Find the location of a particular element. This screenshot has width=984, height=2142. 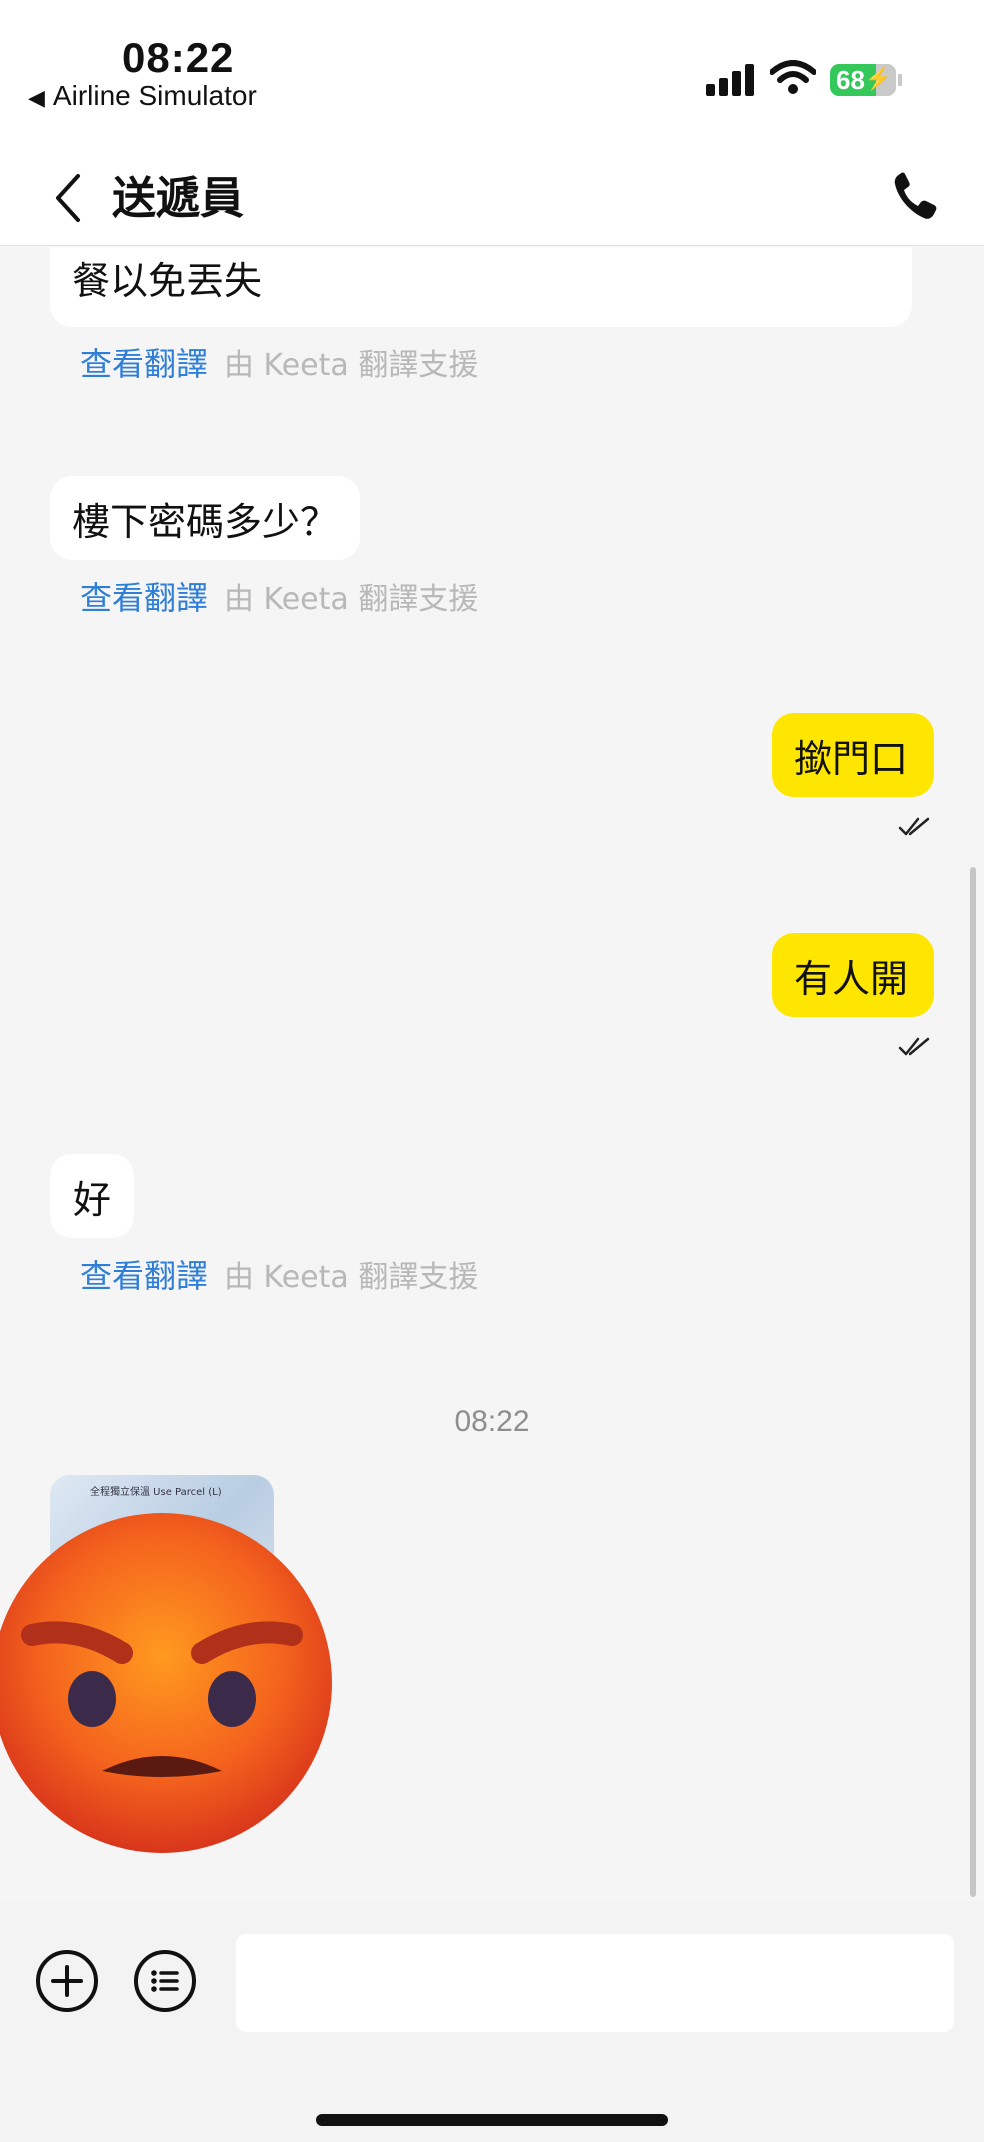

battery-level: 68 is located at coordinates (850, 79).